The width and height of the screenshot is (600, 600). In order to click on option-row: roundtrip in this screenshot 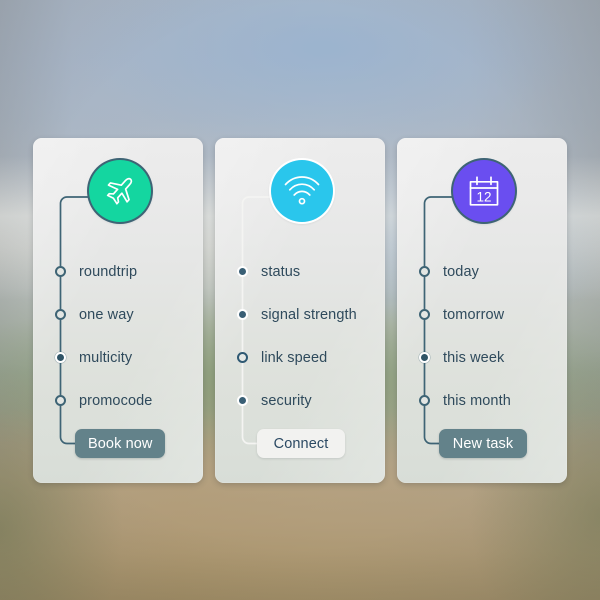, I will do `click(118, 271)`.